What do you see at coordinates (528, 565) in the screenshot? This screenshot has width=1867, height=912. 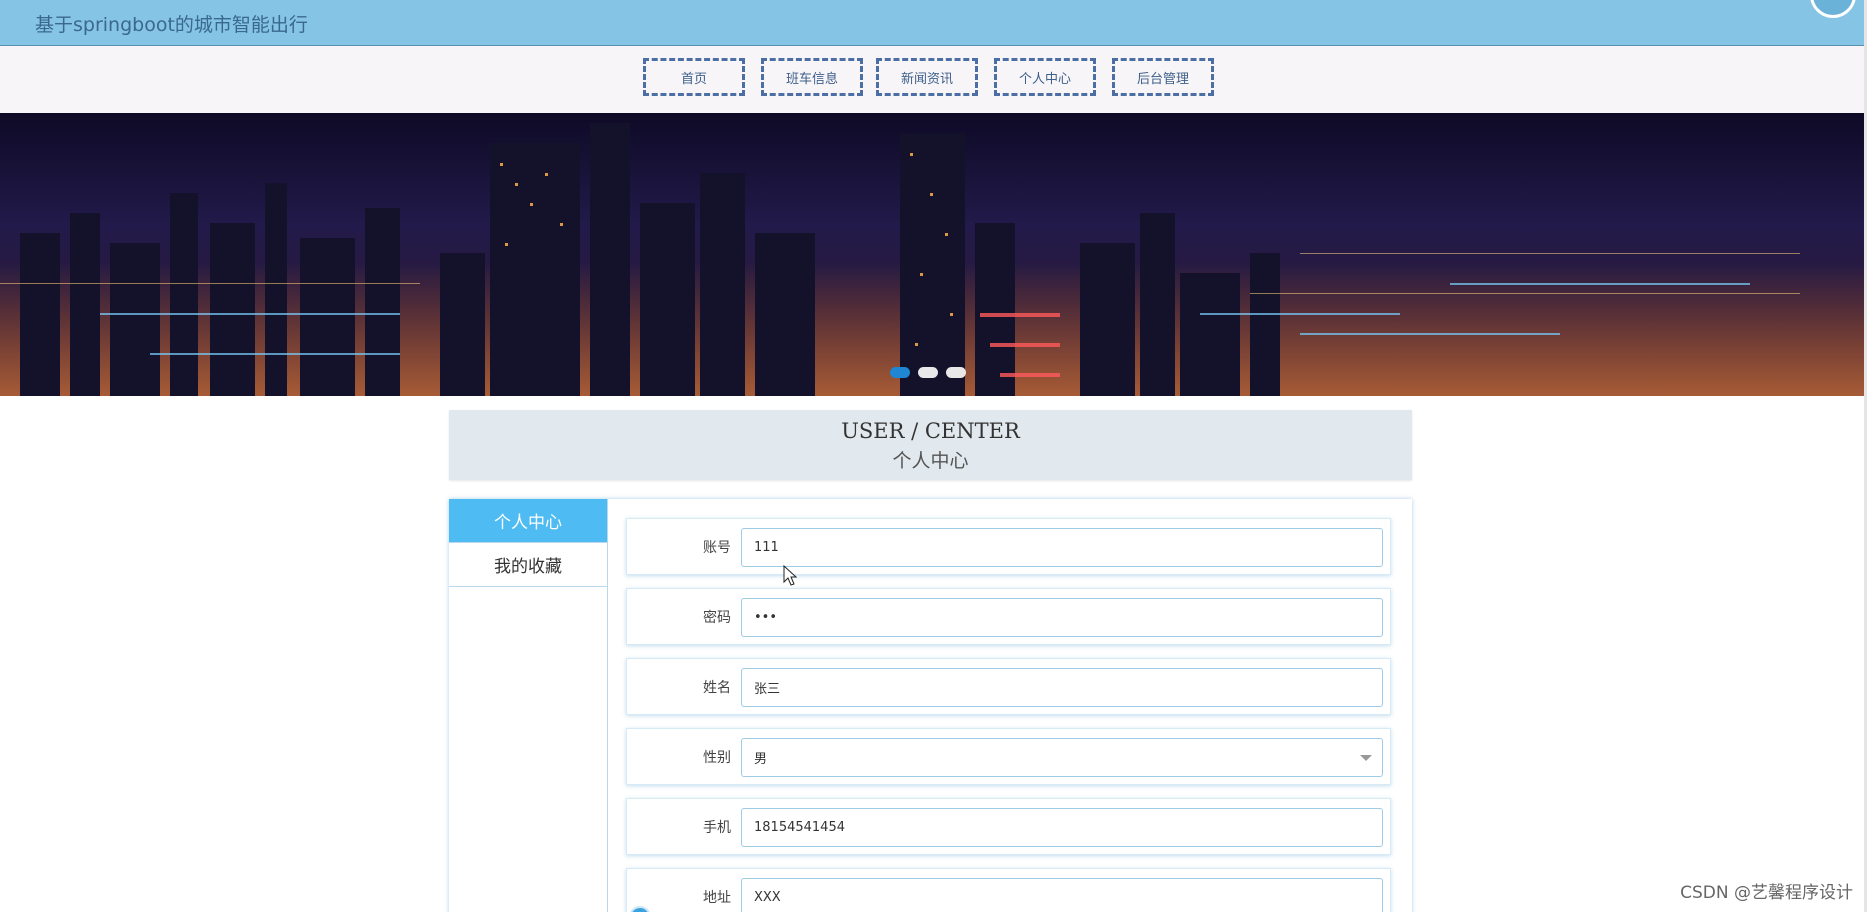 I see `sidebar-item-favorites: 我的收藏` at bounding box center [528, 565].